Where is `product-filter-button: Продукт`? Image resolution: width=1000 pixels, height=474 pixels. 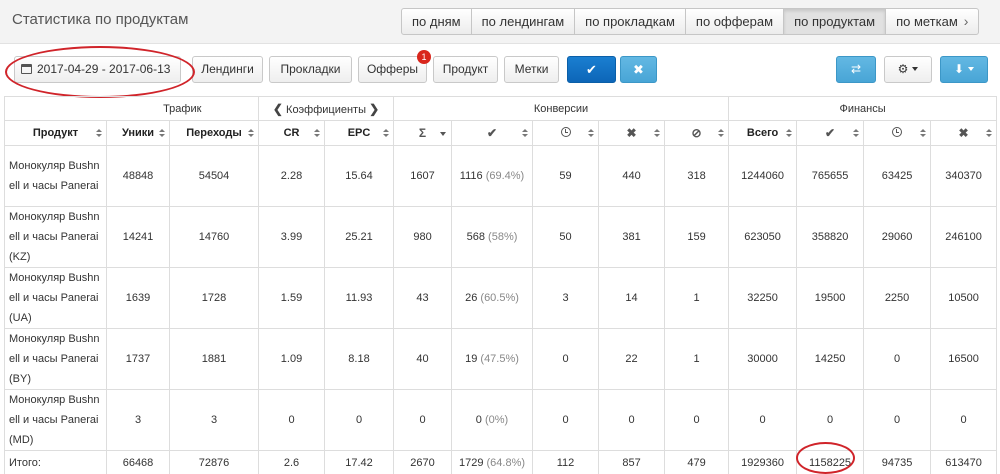 product-filter-button: Продукт is located at coordinates (465, 69).